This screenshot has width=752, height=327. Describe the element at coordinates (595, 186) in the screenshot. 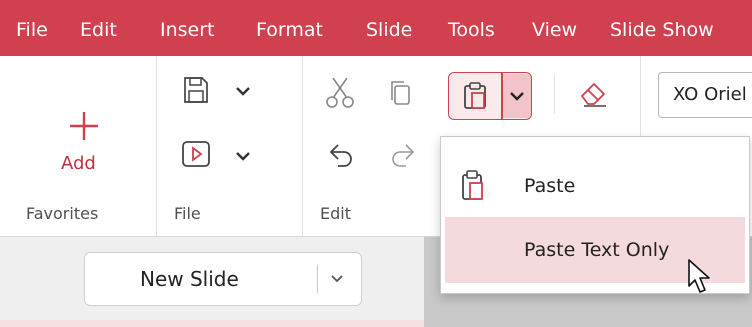

I see `menu-item-paste: Paste` at that location.